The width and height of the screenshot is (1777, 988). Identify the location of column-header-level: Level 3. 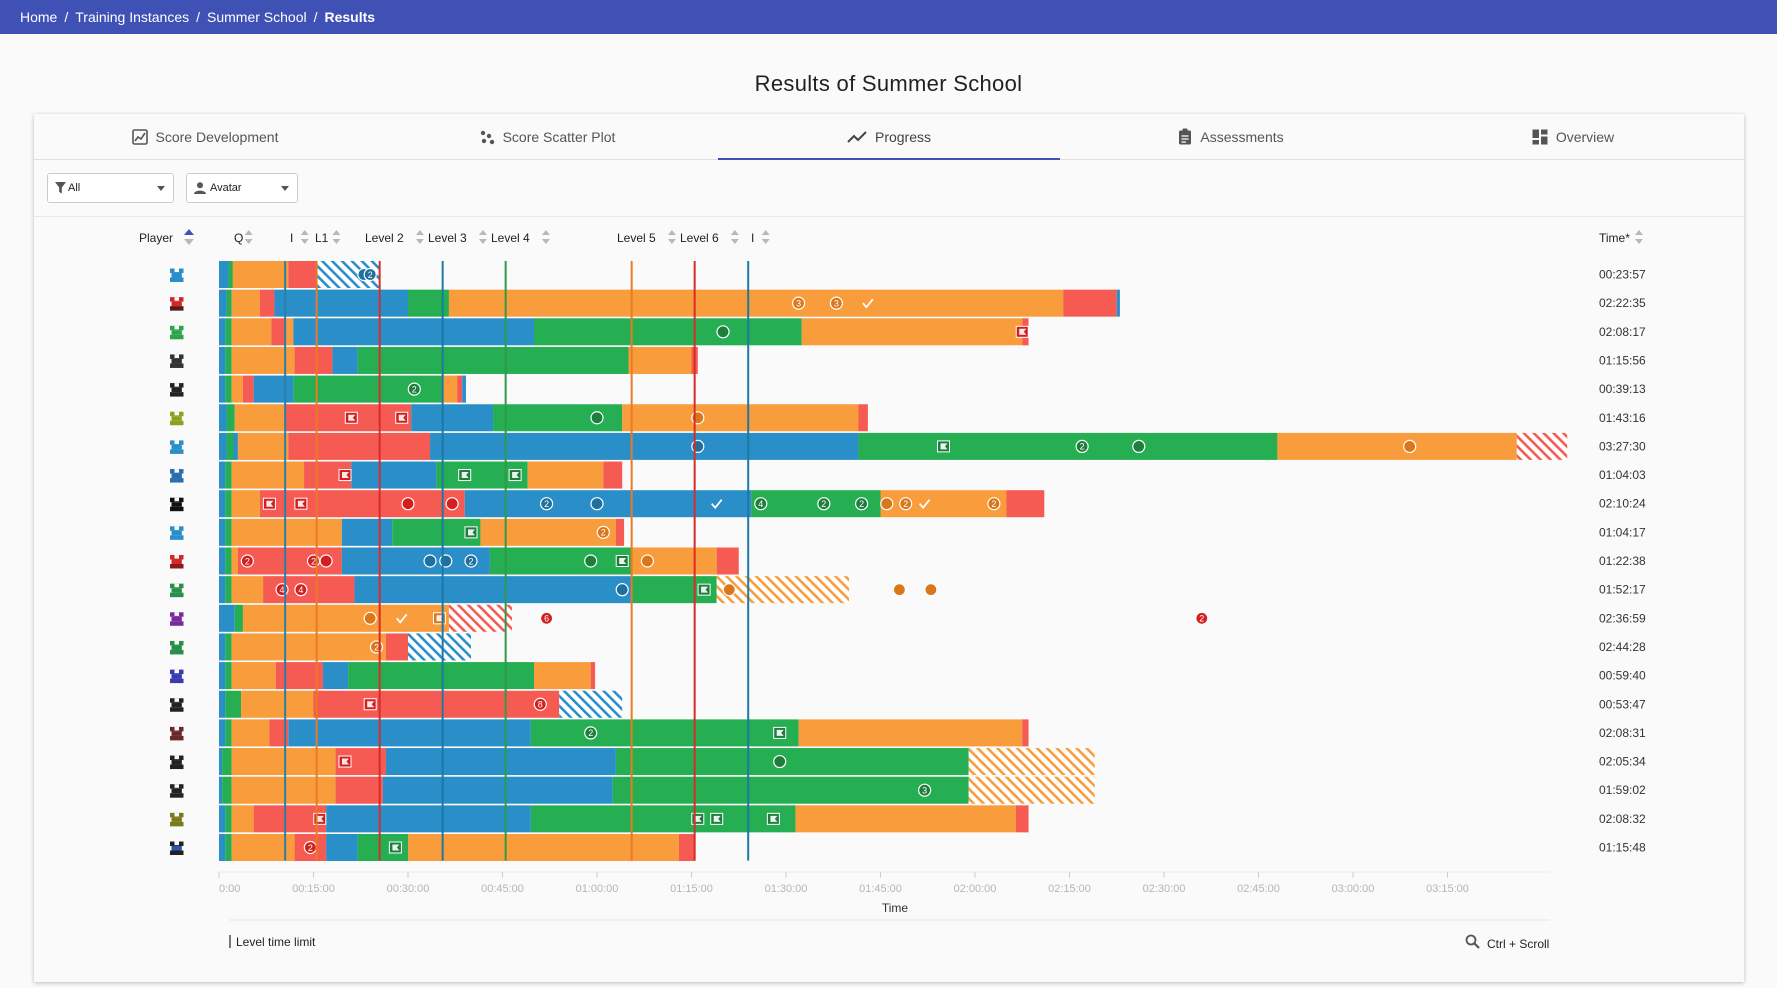
(447, 238).